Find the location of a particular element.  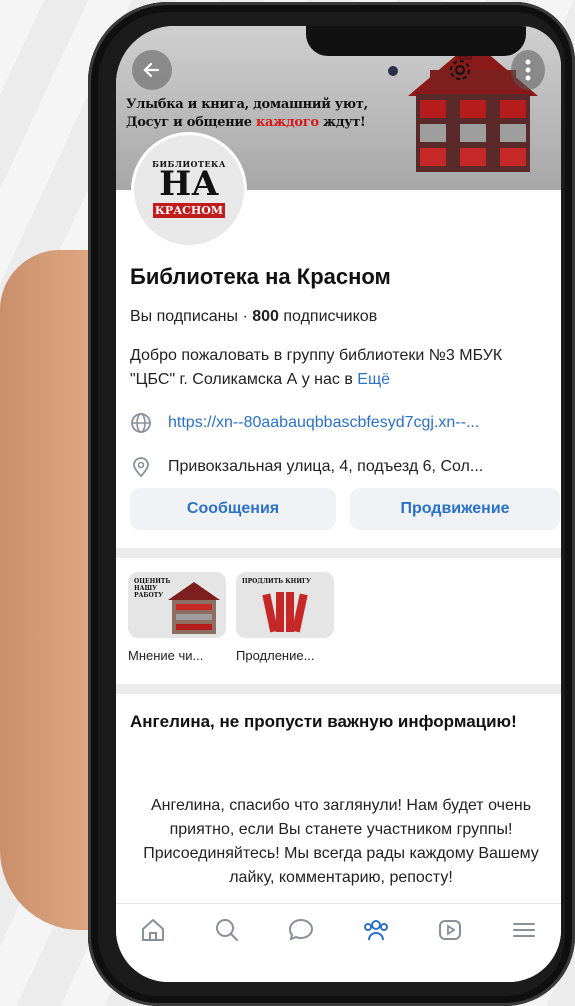

more-button is located at coordinates (528, 70).